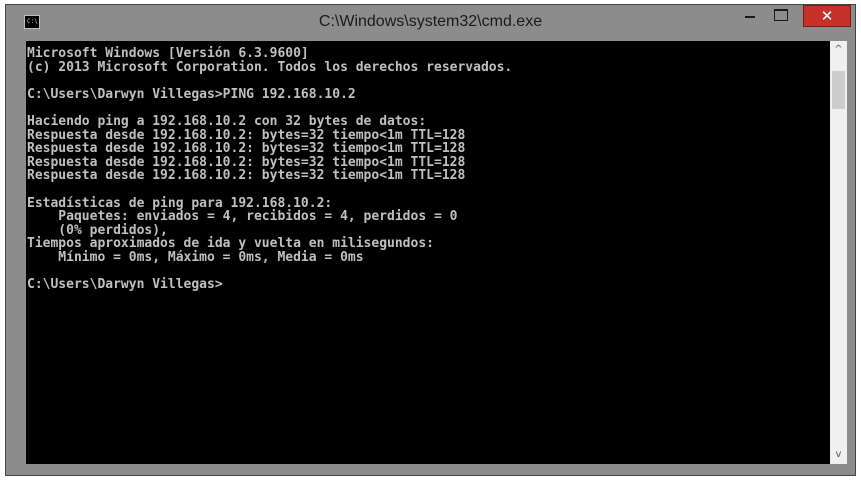 Image resolution: width=861 pixels, height=480 pixels. What do you see at coordinates (838, 252) in the screenshot?
I see `vertical-scrollbar: ^ v` at bounding box center [838, 252].